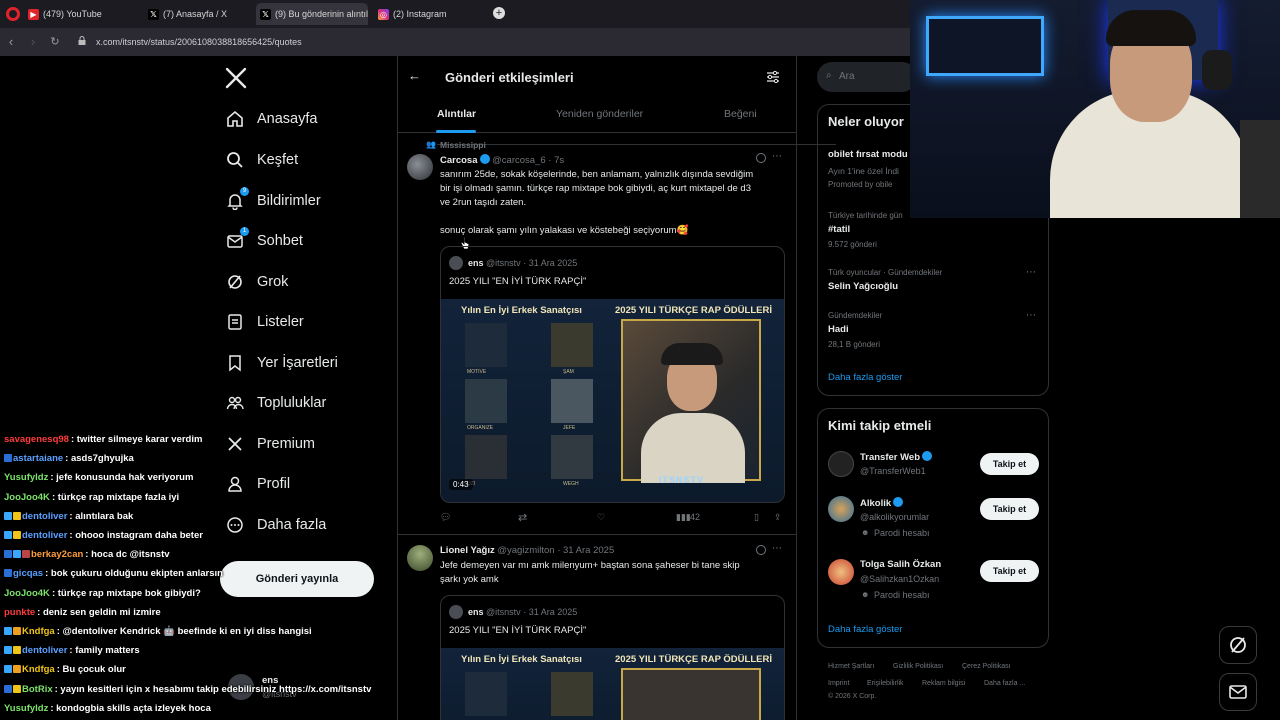 This screenshot has width=1280, height=720. I want to click on x-icon, so click(235, 444).